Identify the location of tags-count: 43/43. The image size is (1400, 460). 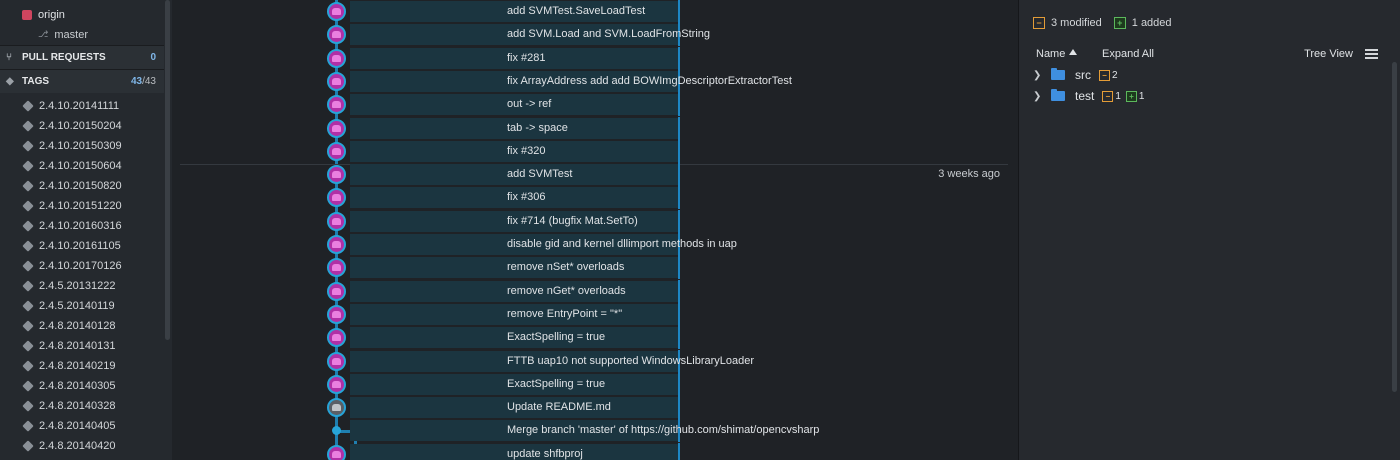
(143, 81).